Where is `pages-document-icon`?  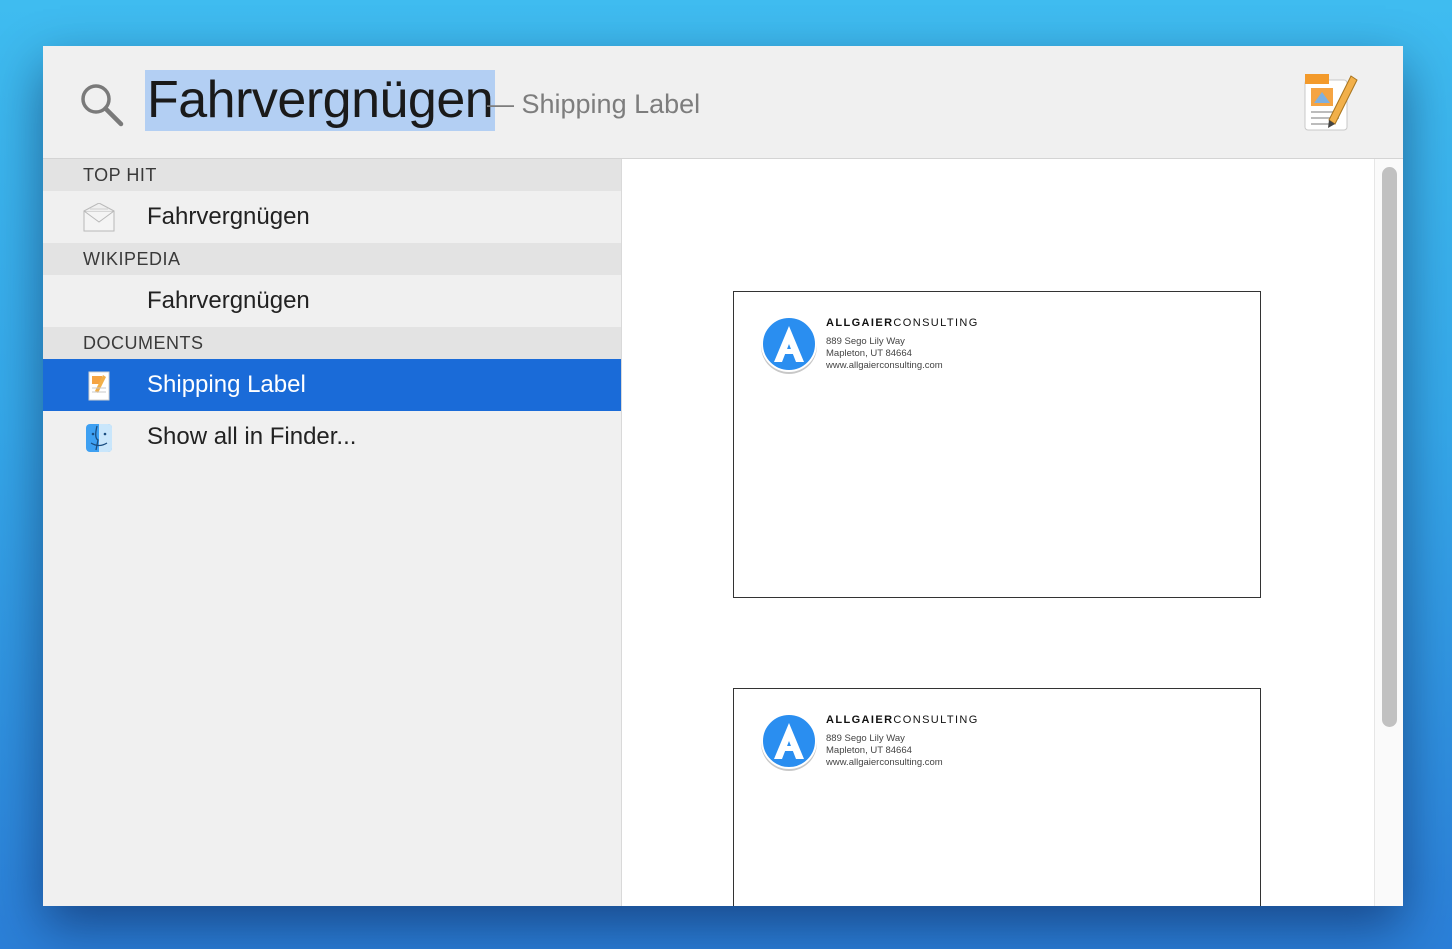
pages-document-icon is located at coordinates (99, 386).